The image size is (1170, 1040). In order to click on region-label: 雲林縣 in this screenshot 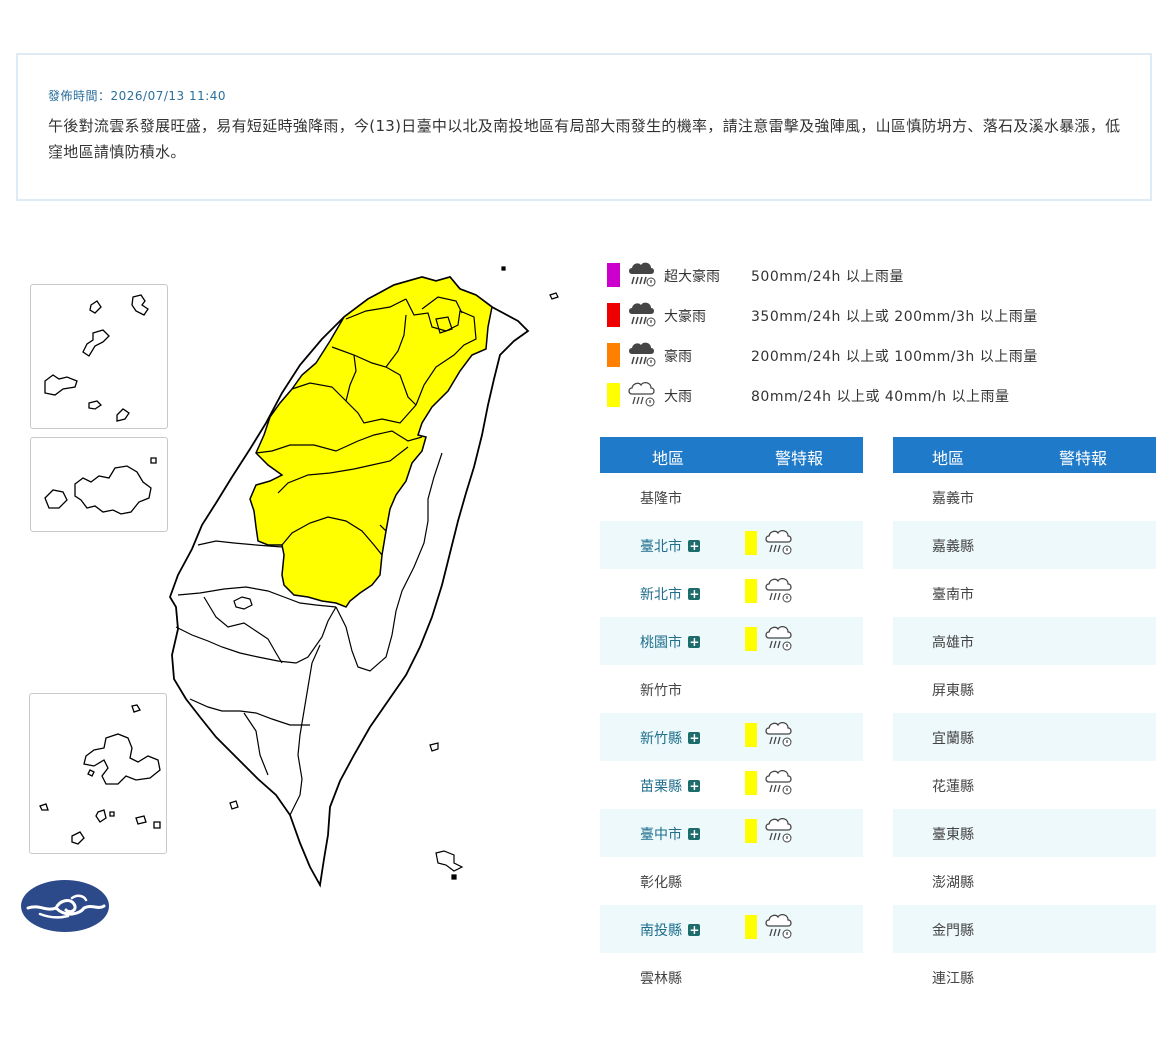, I will do `click(661, 979)`.